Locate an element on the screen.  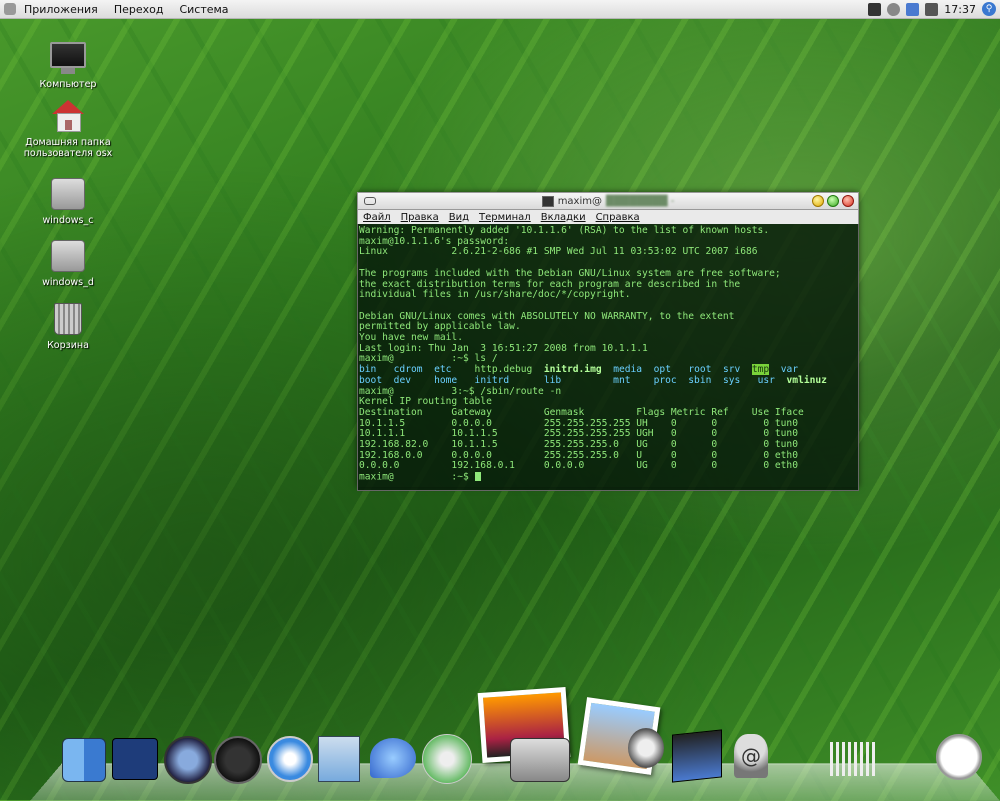
menu-edit: Правка is located at coordinates (420, 217).